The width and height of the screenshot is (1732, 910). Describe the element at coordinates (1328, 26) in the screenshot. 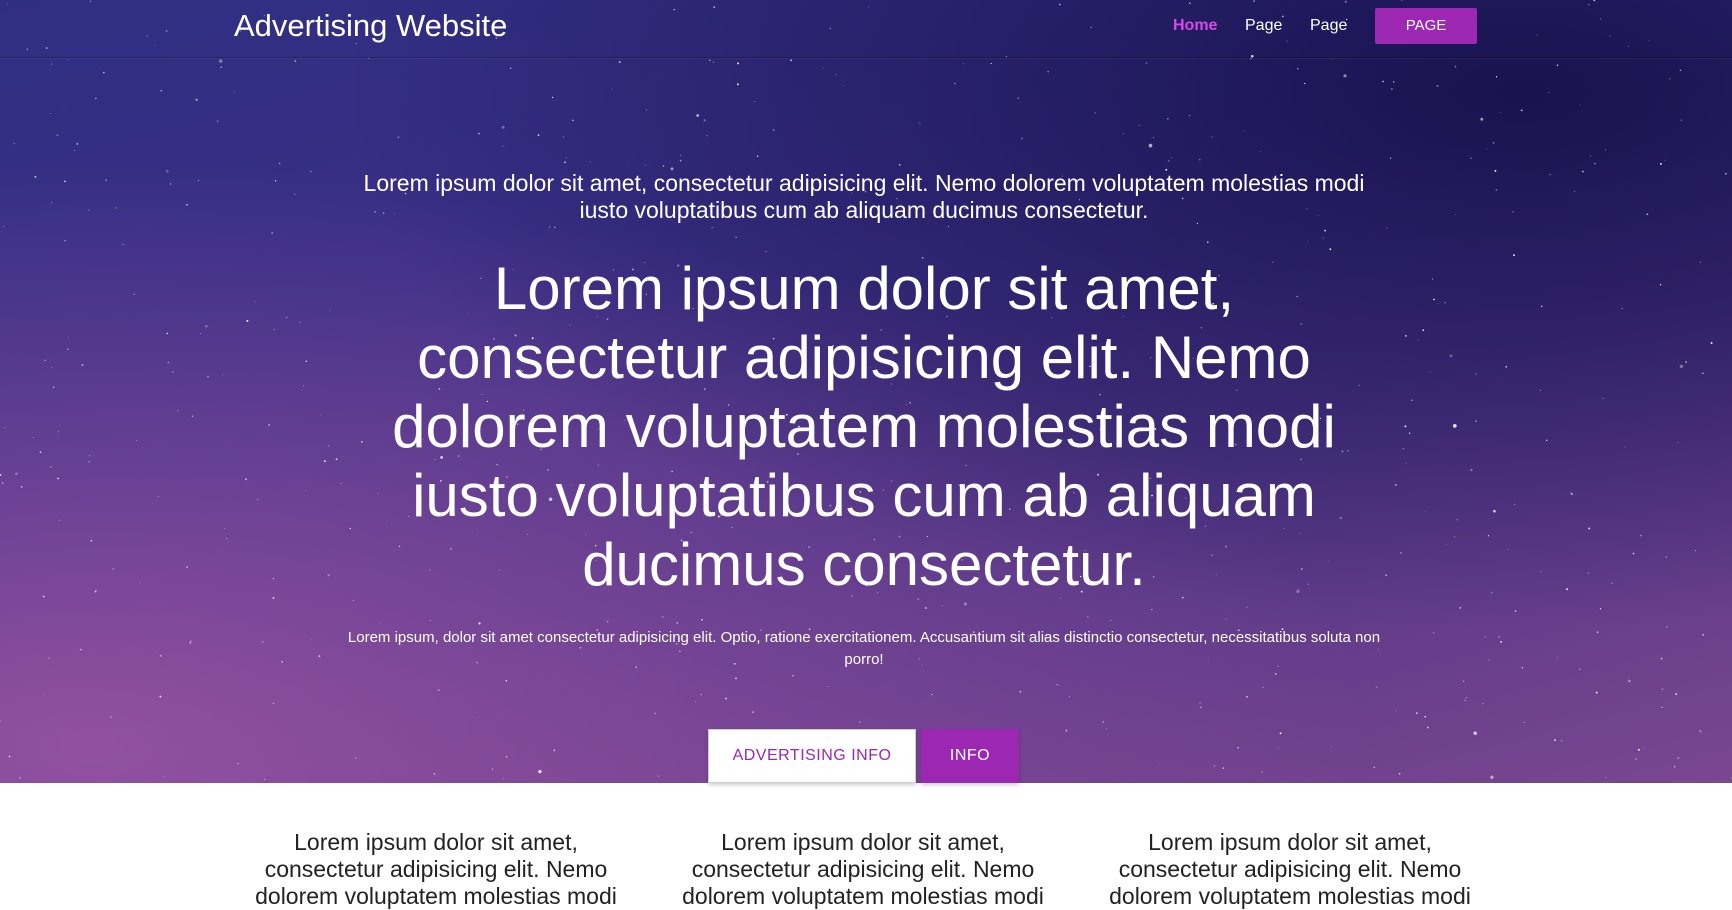

I see `nav-link-page-2: Page` at that location.